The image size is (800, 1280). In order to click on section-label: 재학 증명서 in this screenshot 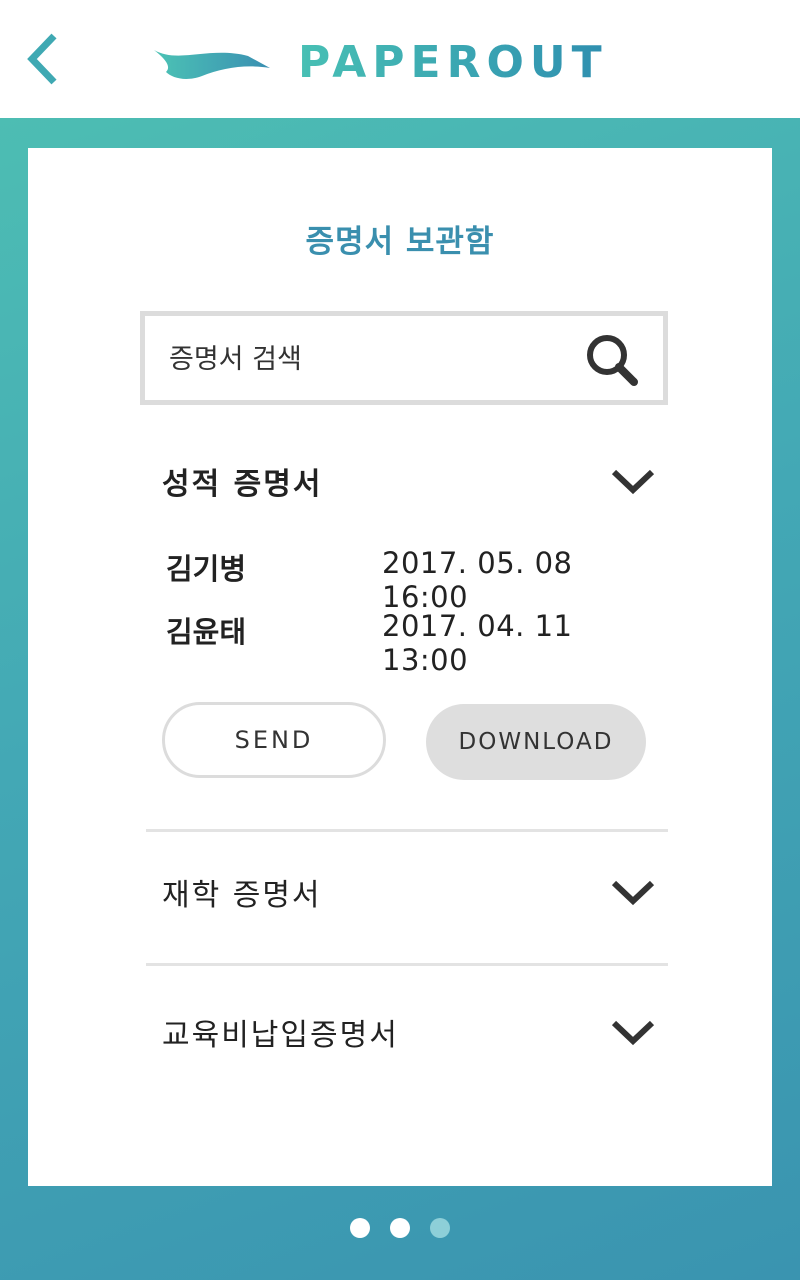, I will do `click(242, 895)`.